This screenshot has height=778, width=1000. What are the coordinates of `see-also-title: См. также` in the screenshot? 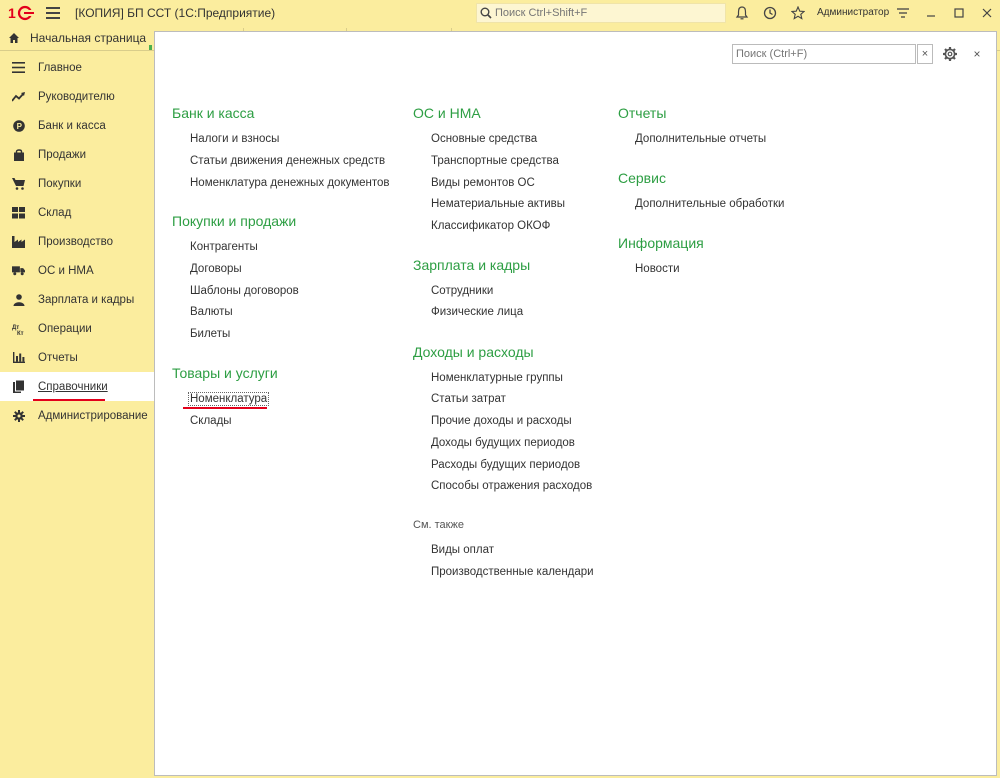 It's located at (438, 525).